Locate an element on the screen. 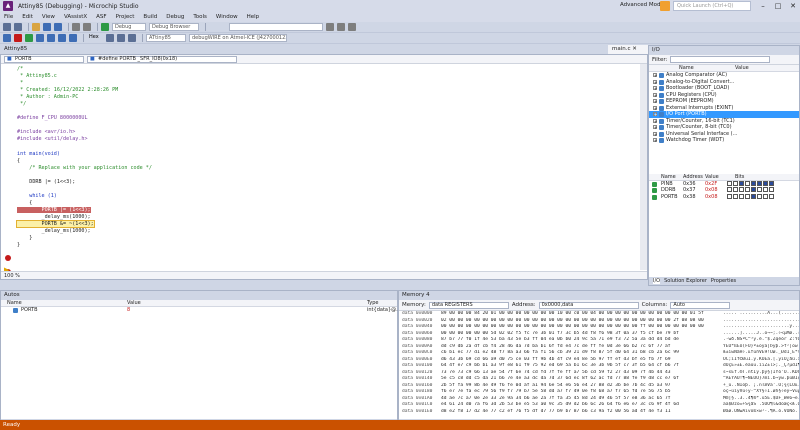  io-tab: Solution Explorer is located at coordinates (685, 281).